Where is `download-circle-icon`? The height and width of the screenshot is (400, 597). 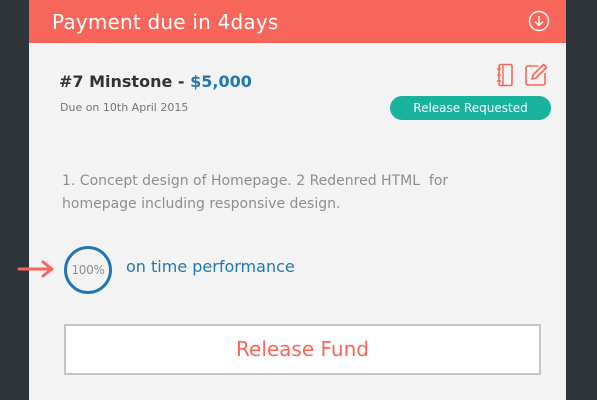
download-circle-icon is located at coordinates (539, 21).